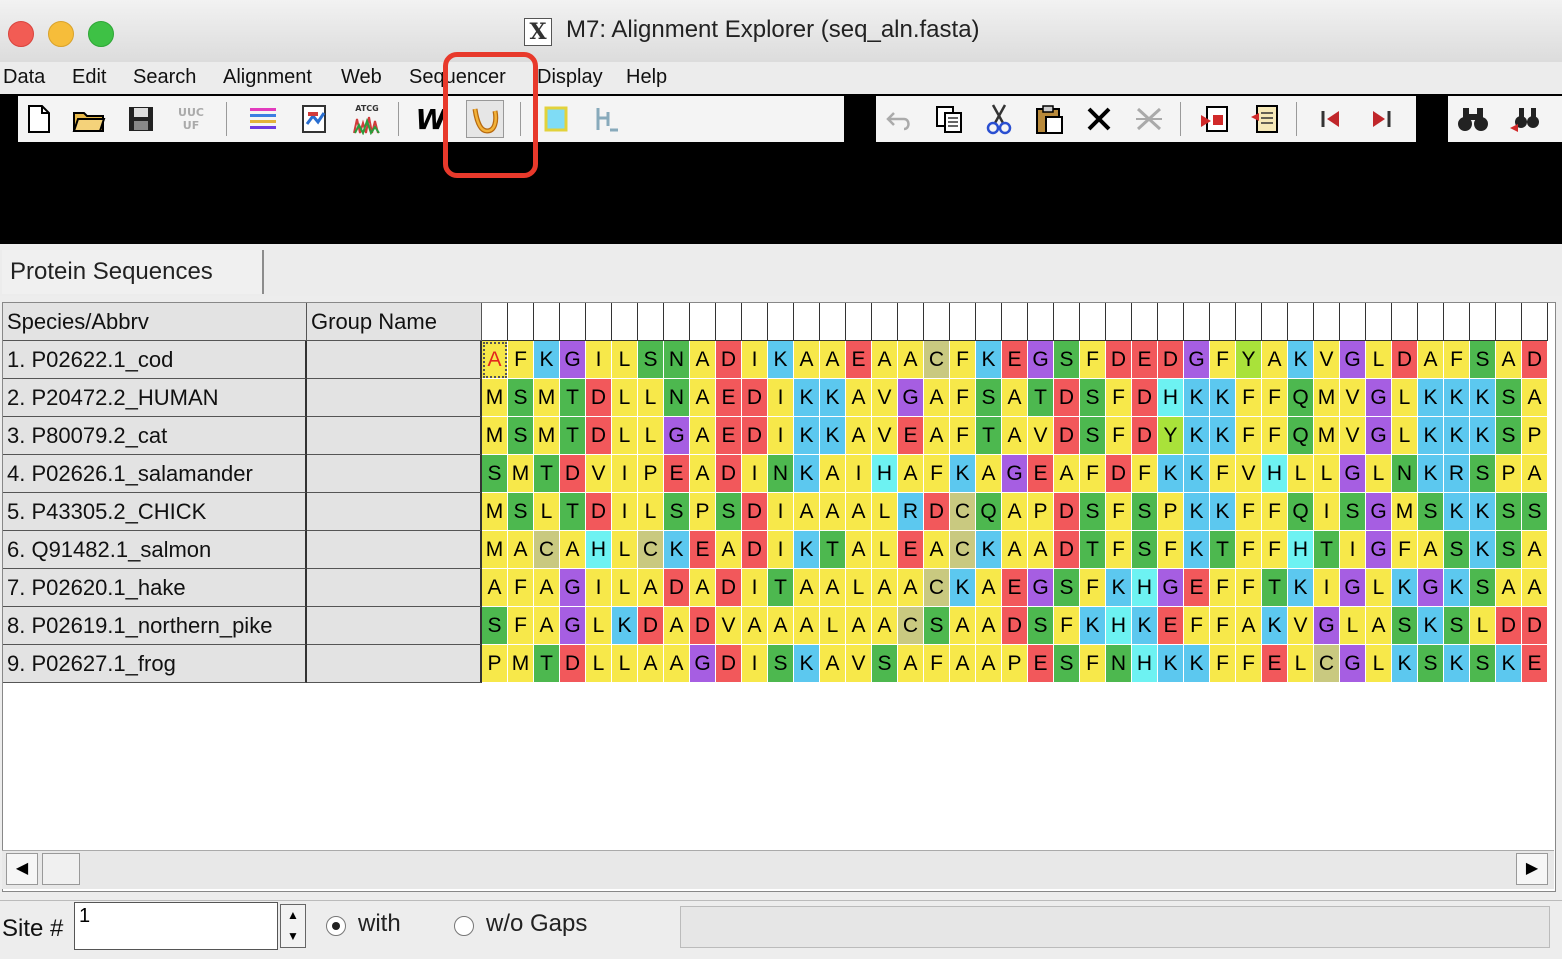 The image size is (1562, 959). What do you see at coordinates (911, 626) in the screenshot?
I see `residue-cell: C` at bounding box center [911, 626].